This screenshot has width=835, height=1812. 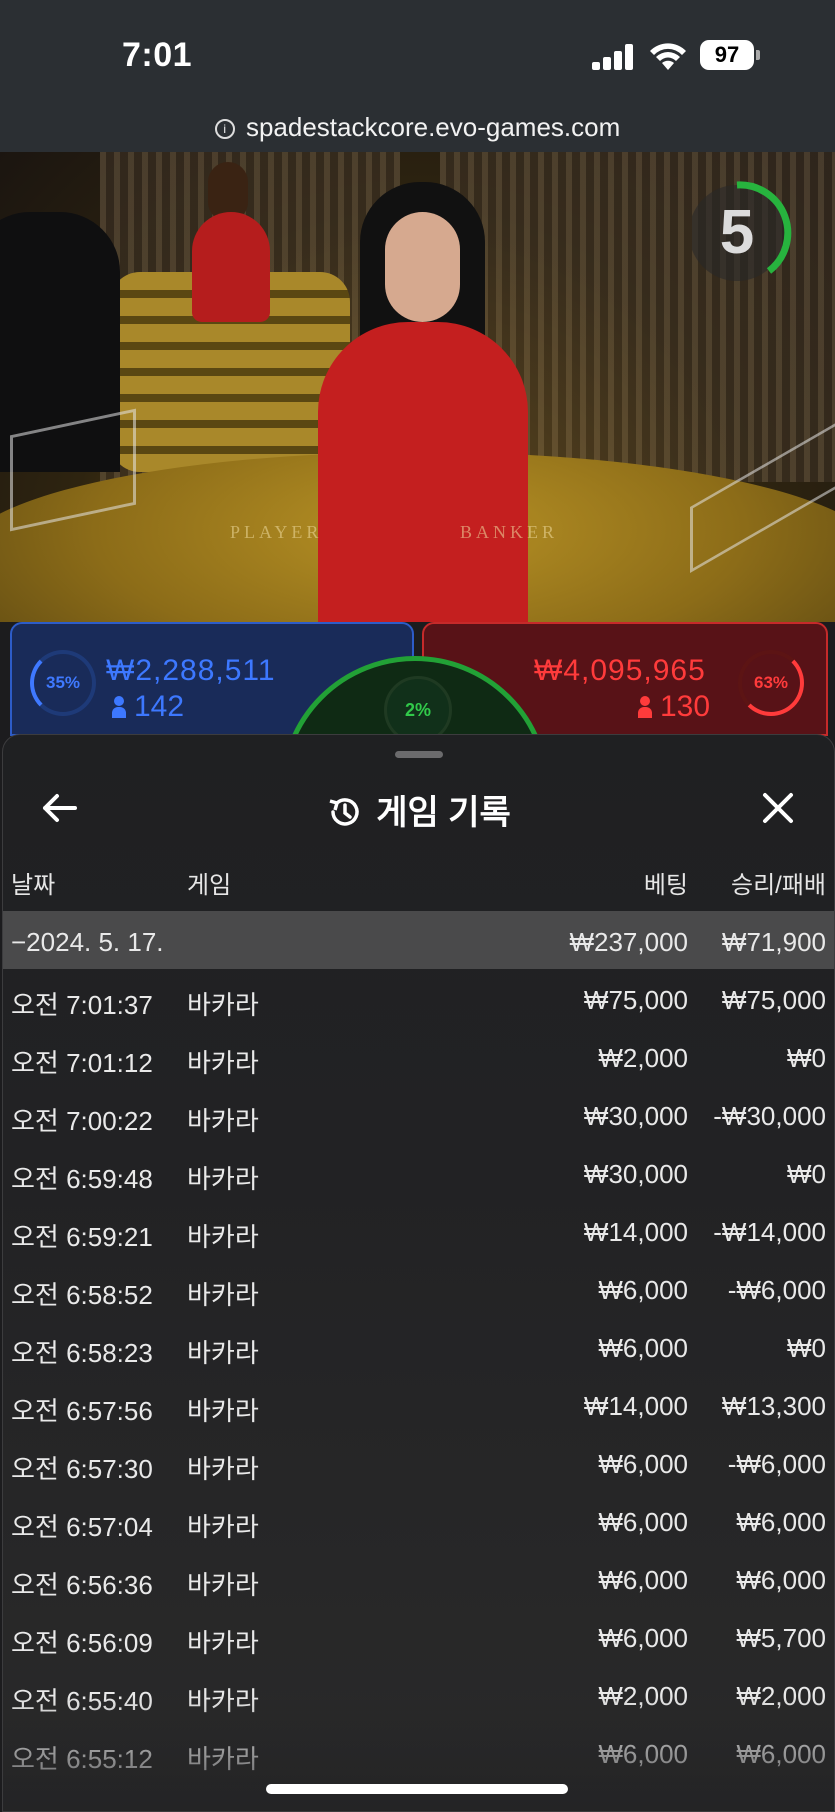 What do you see at coordinates (778, 808) in the screenshot?
I see `close-icon` at bounding box center [778, 808].